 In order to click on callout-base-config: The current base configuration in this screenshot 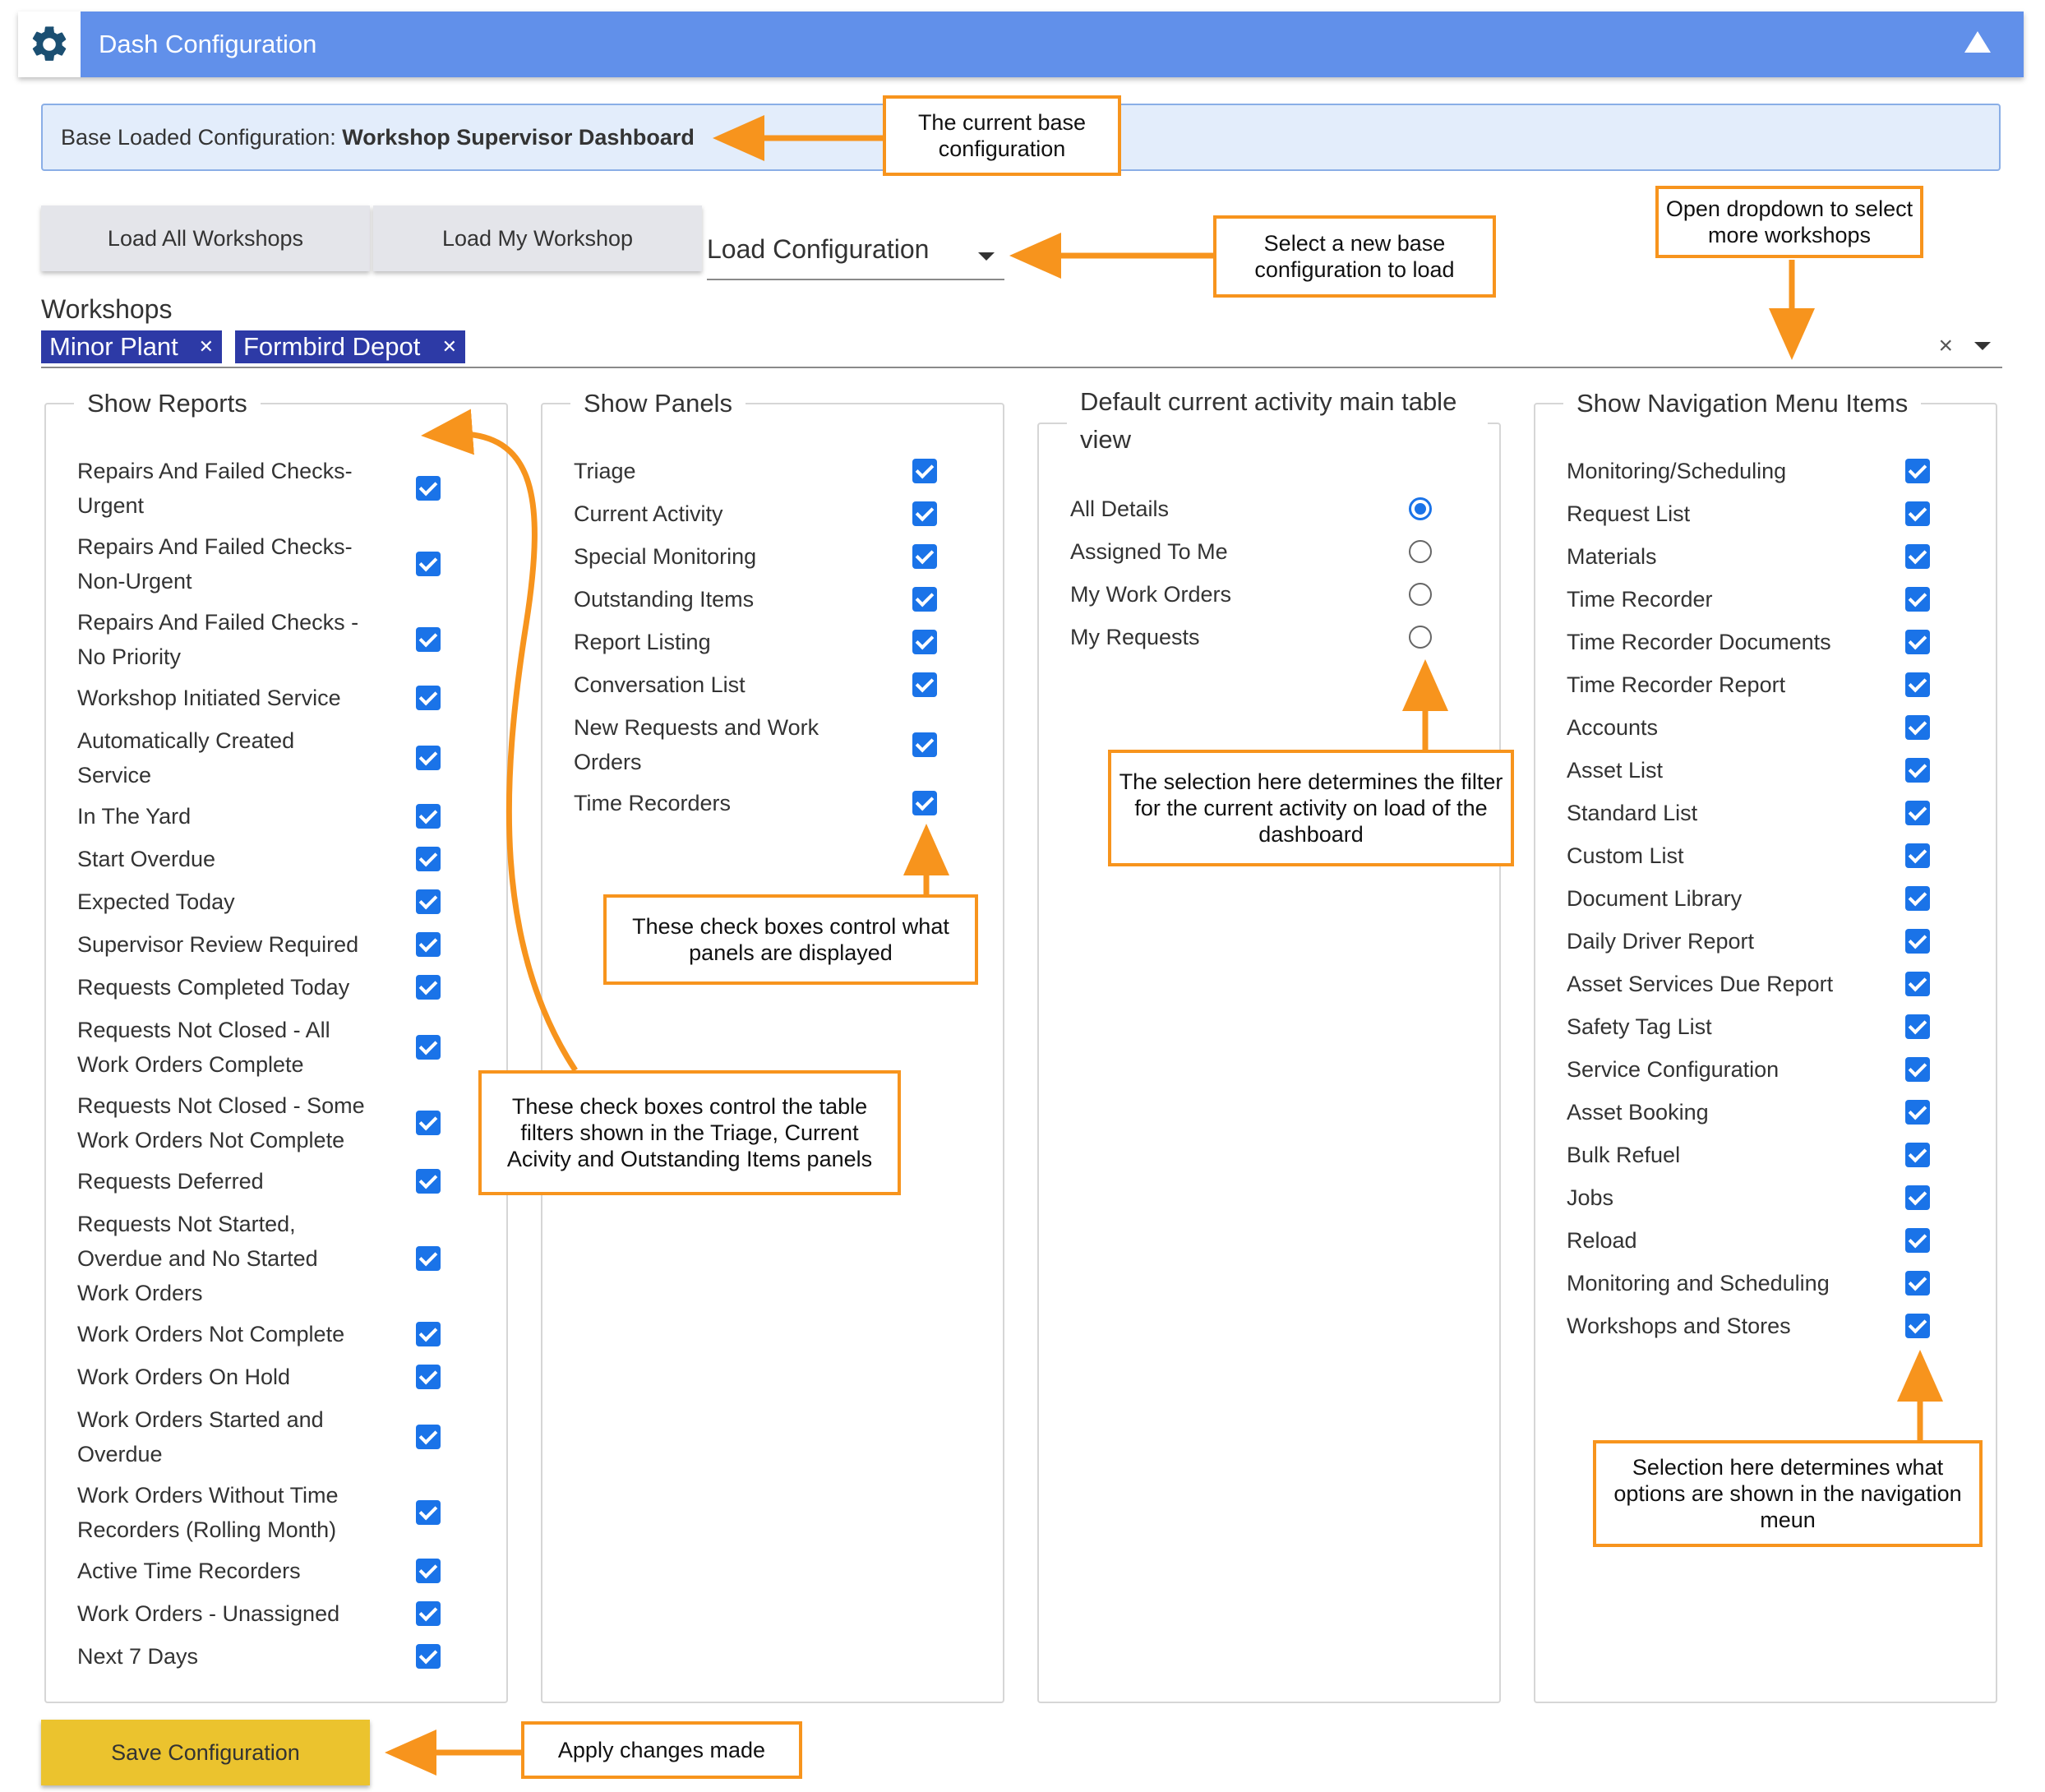, I will do `click(1002, 135)`.